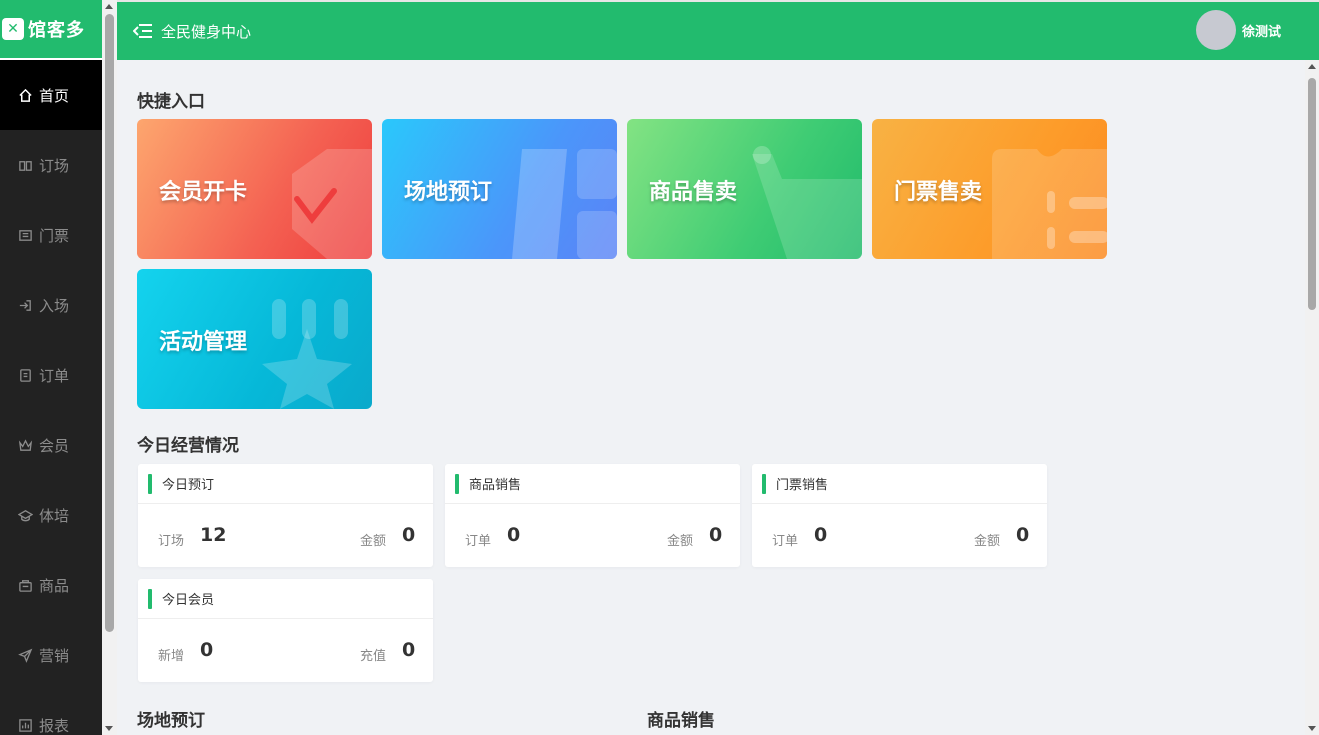  What do you see at coordinates (54, 95) in the screenshot?
I see `sidebar-item-label: 首页` at bounding box center [54, 95].